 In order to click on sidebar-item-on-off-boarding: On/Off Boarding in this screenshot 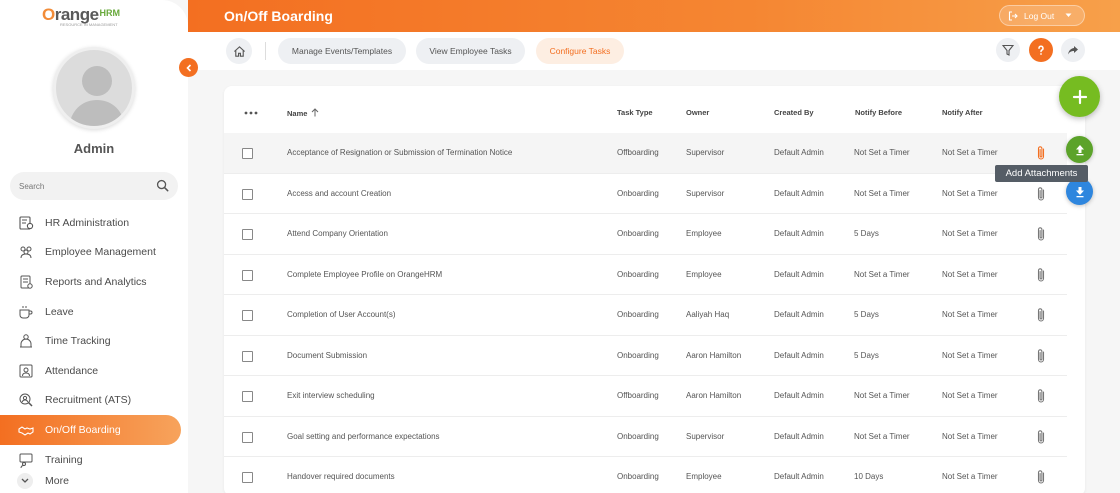, I will do `click(90, 430)`.